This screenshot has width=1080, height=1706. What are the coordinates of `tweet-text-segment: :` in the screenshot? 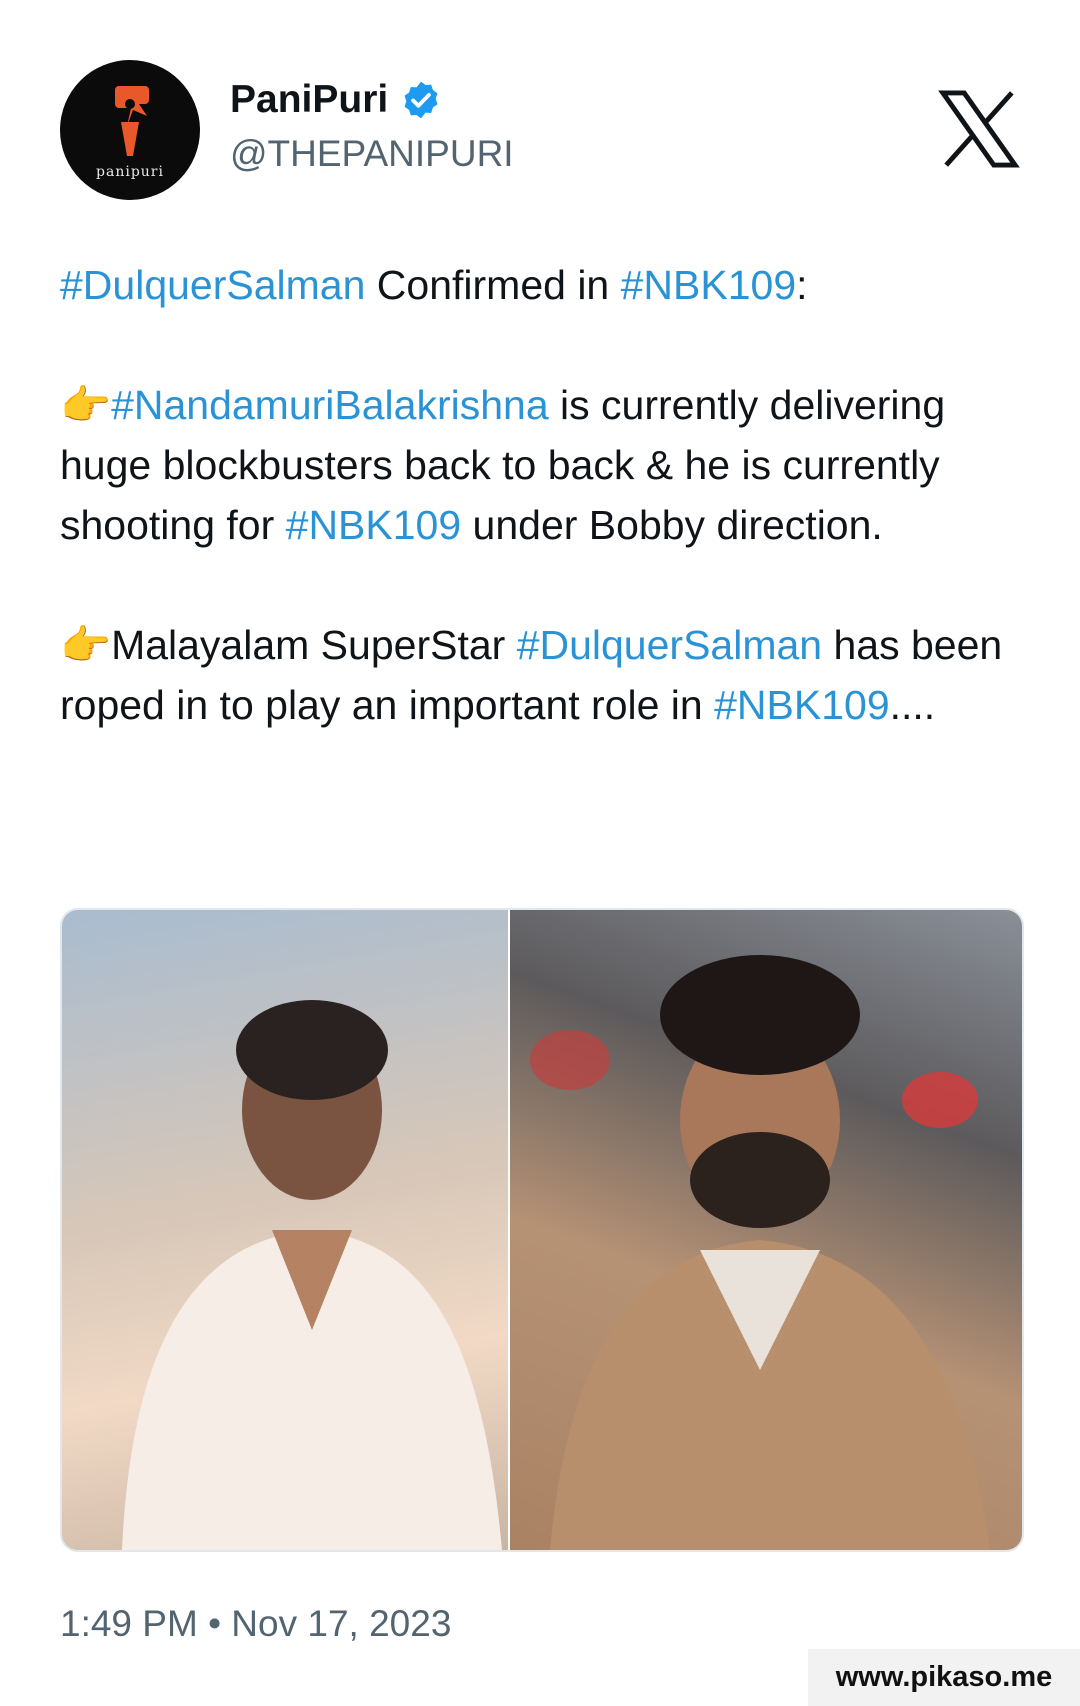 It's located at (802, 285).